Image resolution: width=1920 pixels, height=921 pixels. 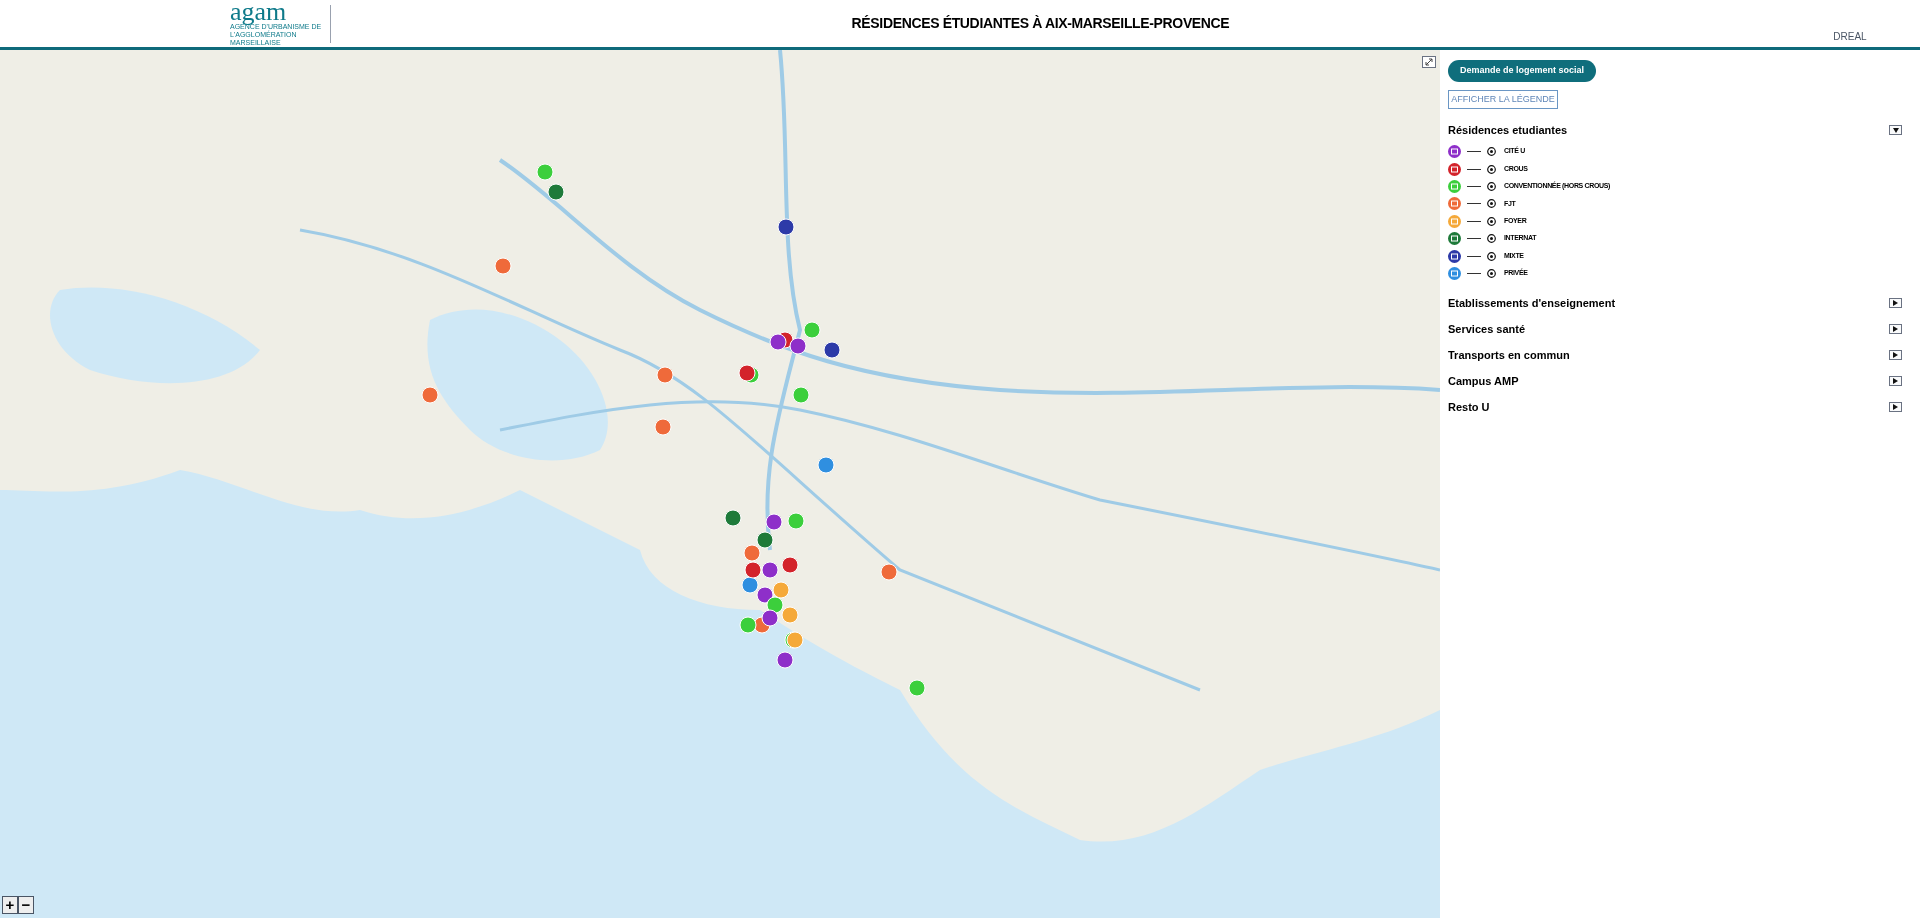 I want to click on layer-title: Etablissements d'enseignement, so click(x=1532, y=303).